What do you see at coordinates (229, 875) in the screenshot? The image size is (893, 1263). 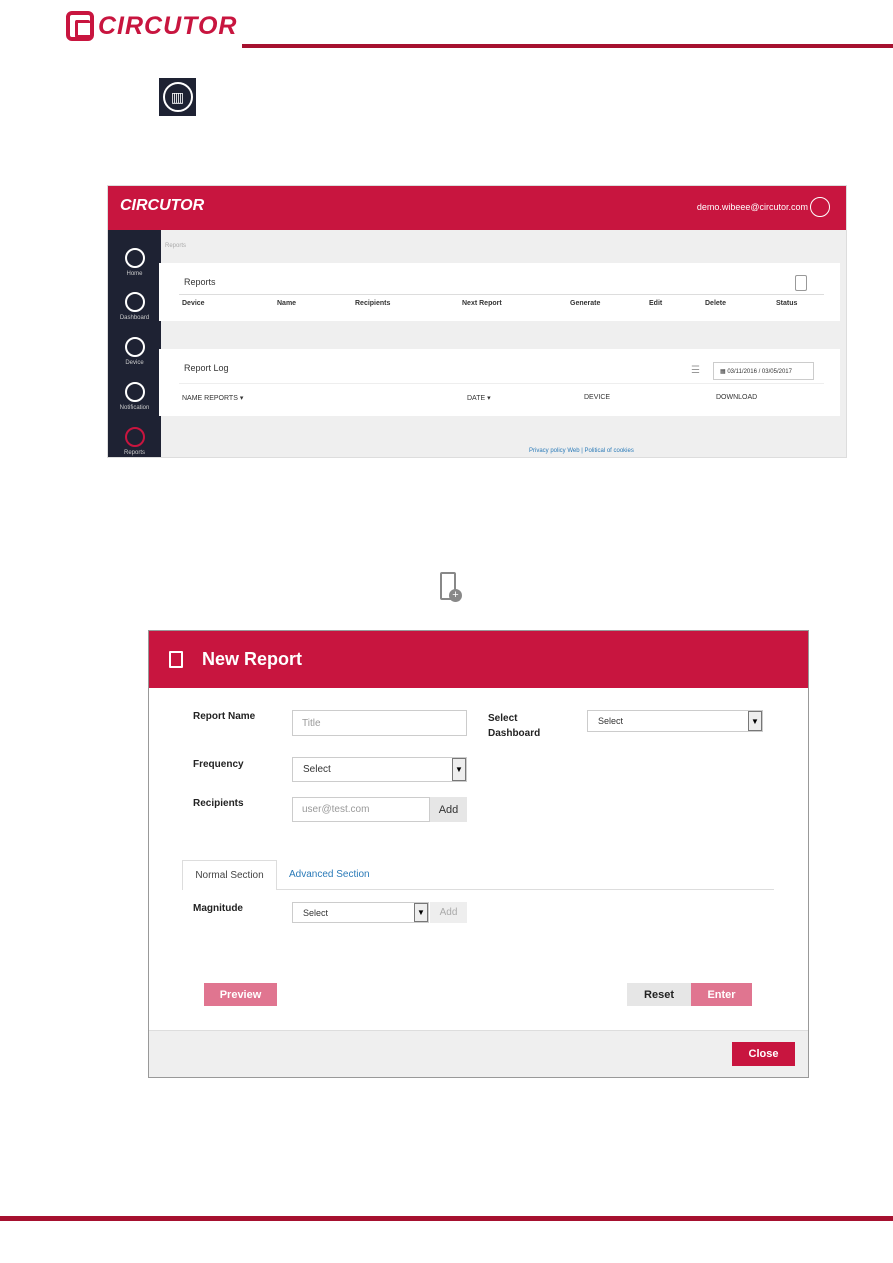 I see `tab-normal-section: Normal Section` at bounding box center [229, 875].